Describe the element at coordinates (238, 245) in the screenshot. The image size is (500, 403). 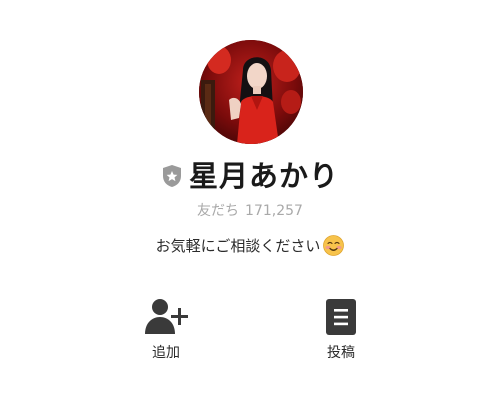
I see `status-message: お気軽にご相談ください` at that location.